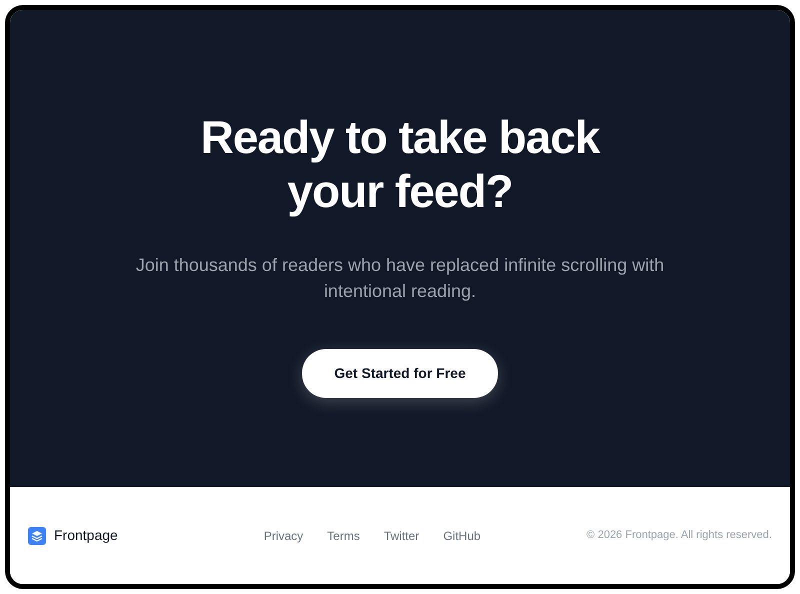 The image size is (800, 594). What do you see at coordinates (402, 535) in the screenshot?
I see `footer-link: Twitter` at bounding box center [402, 535].